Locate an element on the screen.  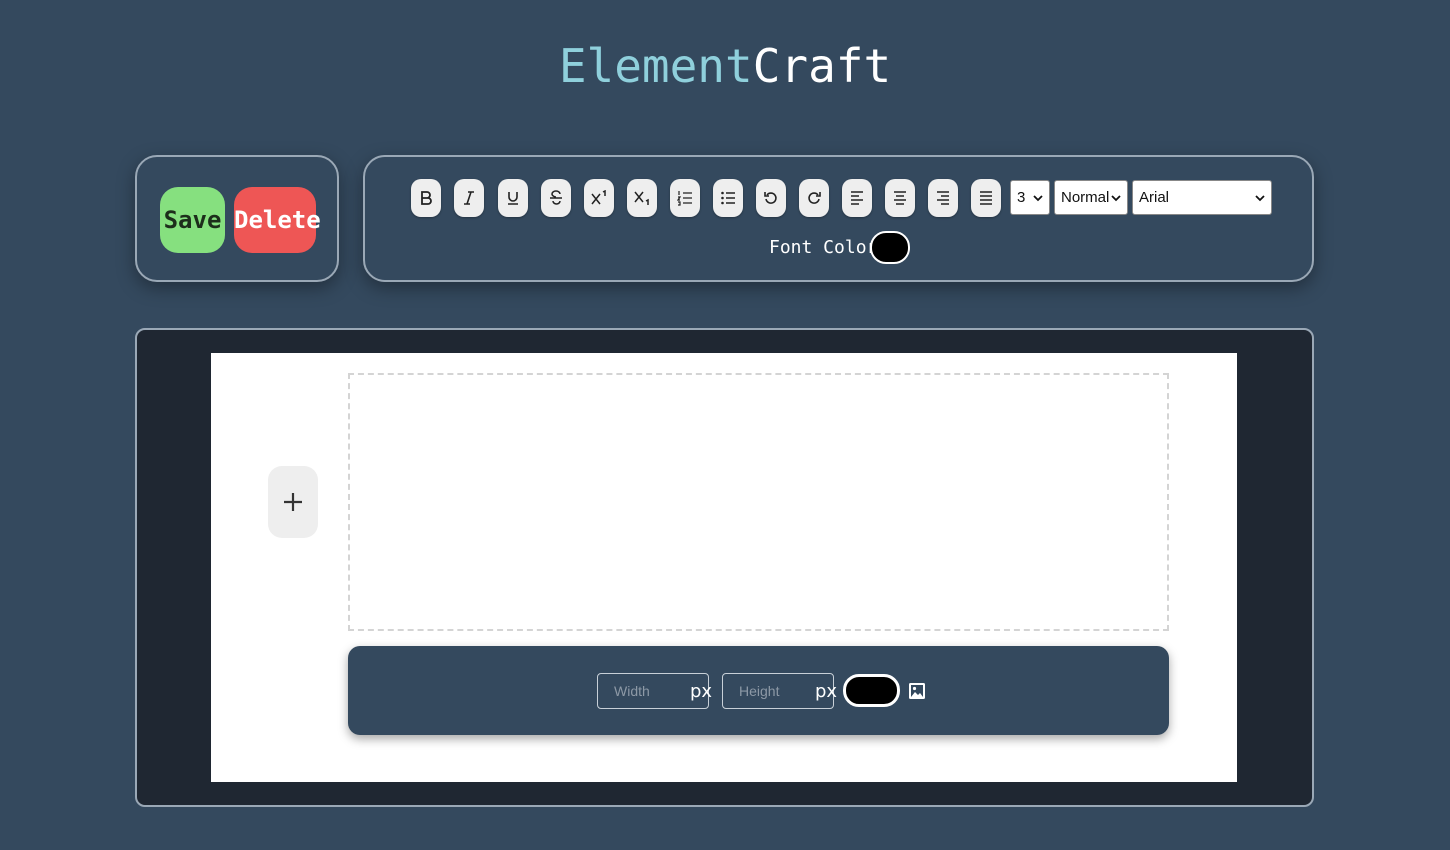
height-unit: px is located at coordinates (826, 691).